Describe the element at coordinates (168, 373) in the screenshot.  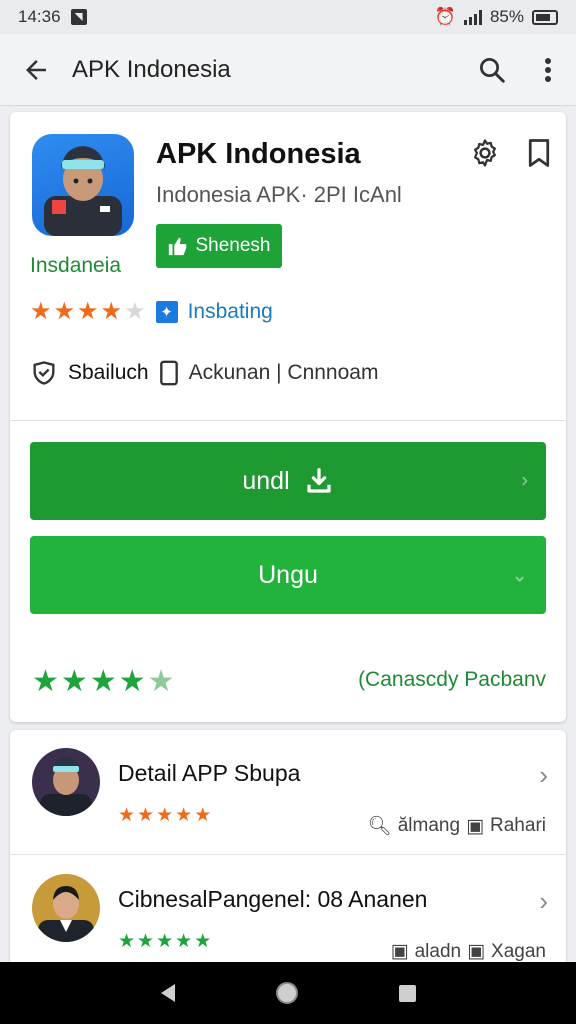
I see `phone-icon` at that location.